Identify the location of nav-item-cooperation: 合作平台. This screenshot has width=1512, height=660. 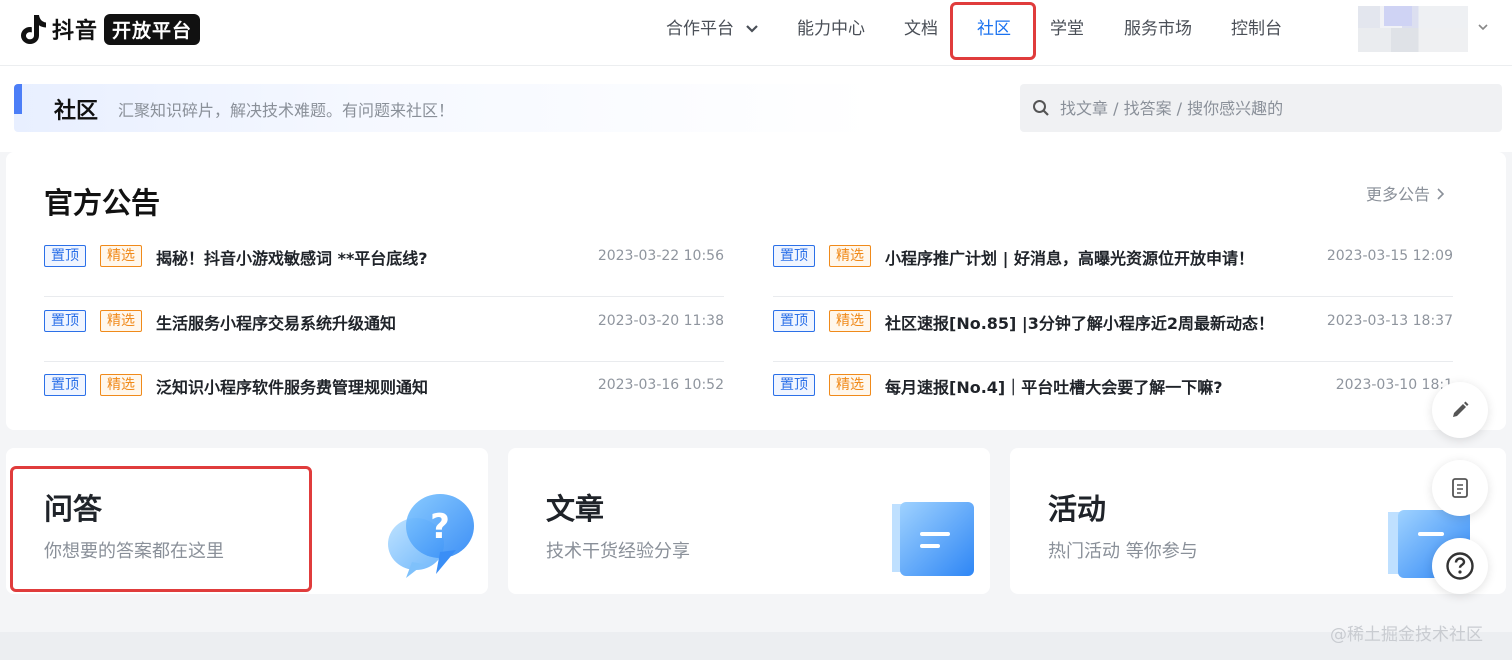
(712, 30).